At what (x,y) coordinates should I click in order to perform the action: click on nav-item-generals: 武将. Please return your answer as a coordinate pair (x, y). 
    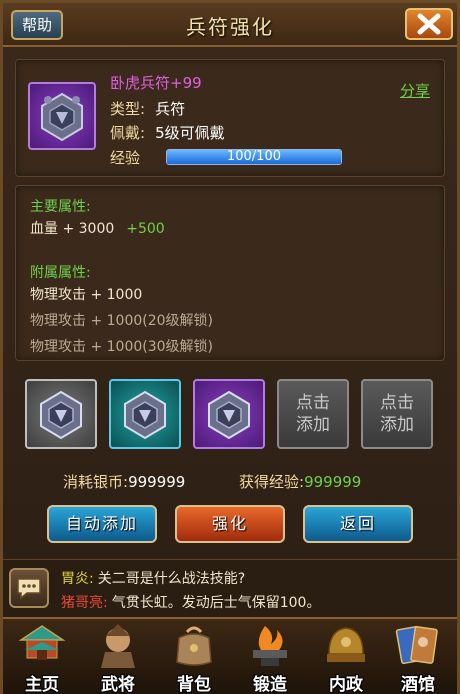
    Looking at the image, I should click on (118, 657).